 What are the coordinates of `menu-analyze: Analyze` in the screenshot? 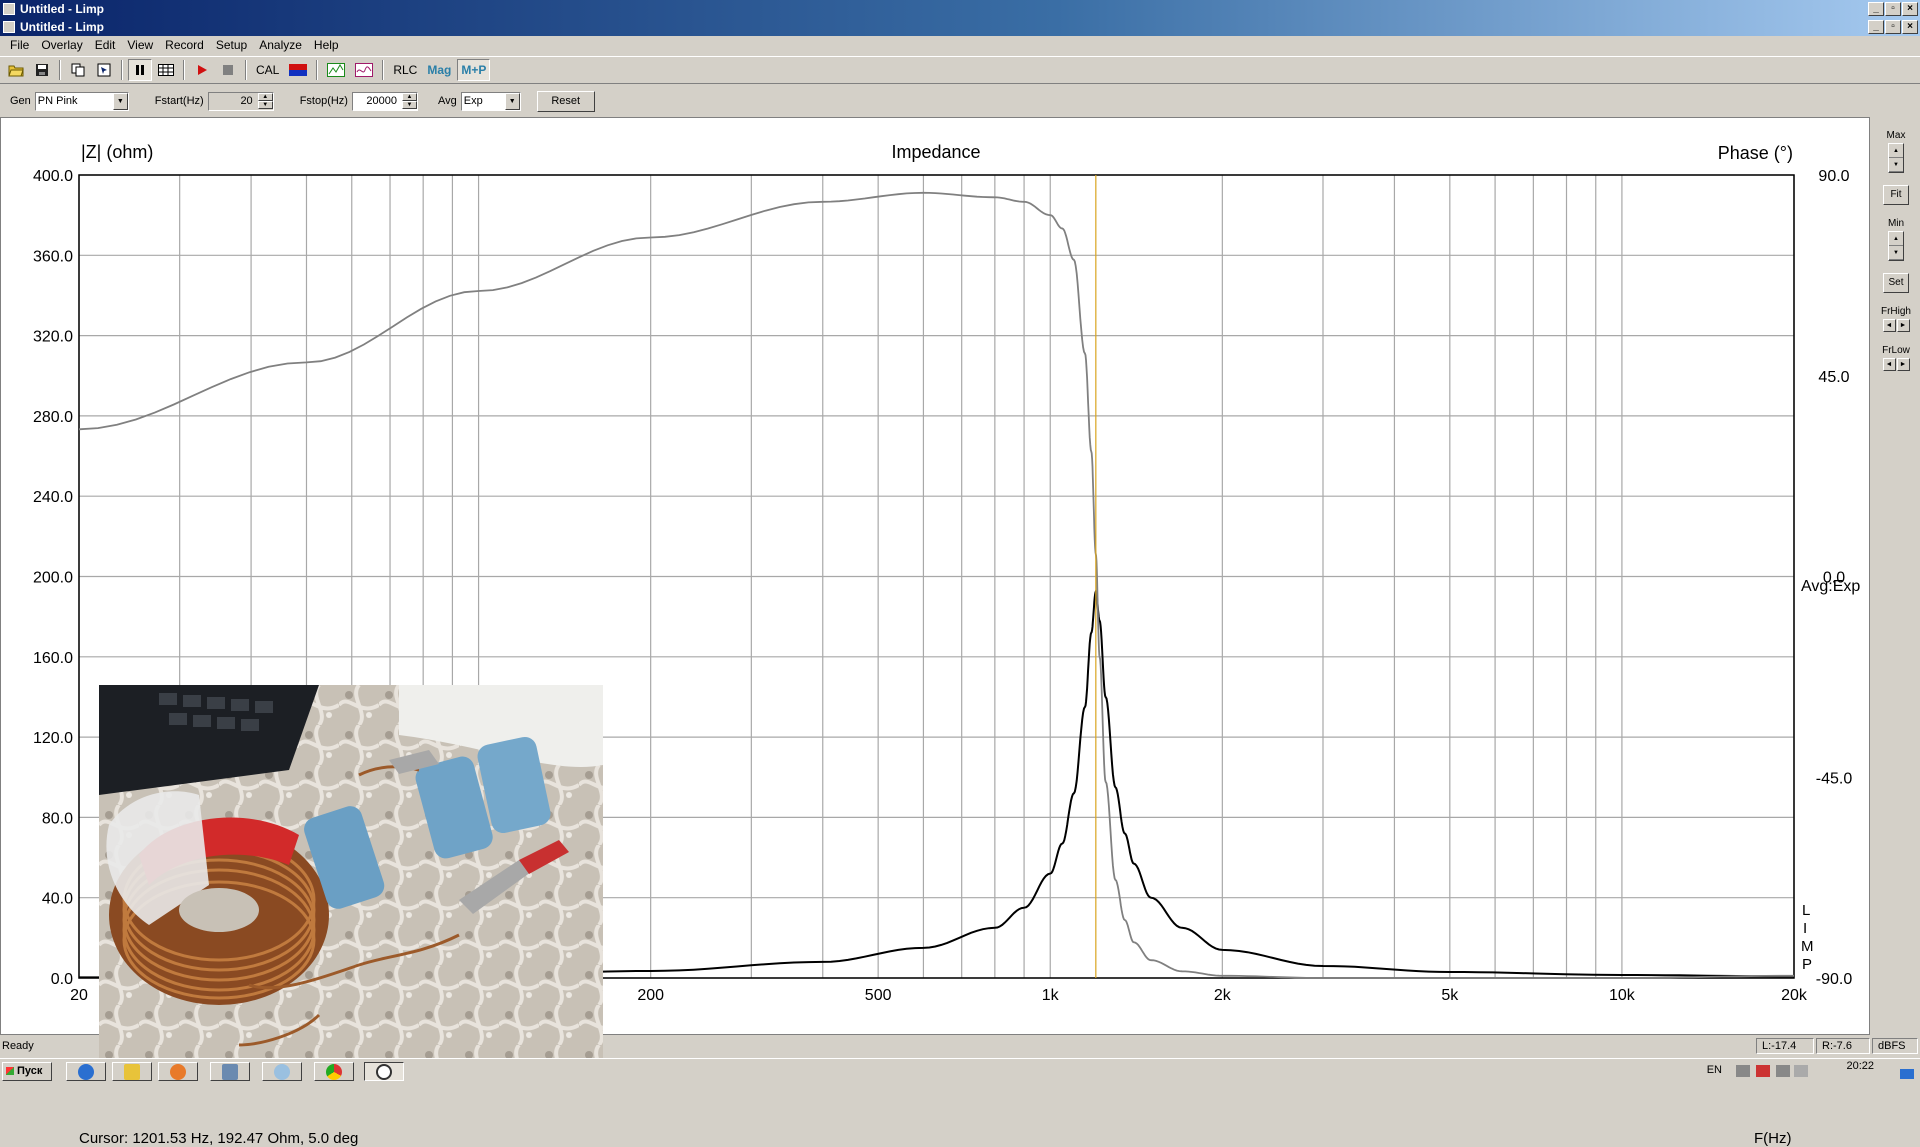 It's located at (280, 45).